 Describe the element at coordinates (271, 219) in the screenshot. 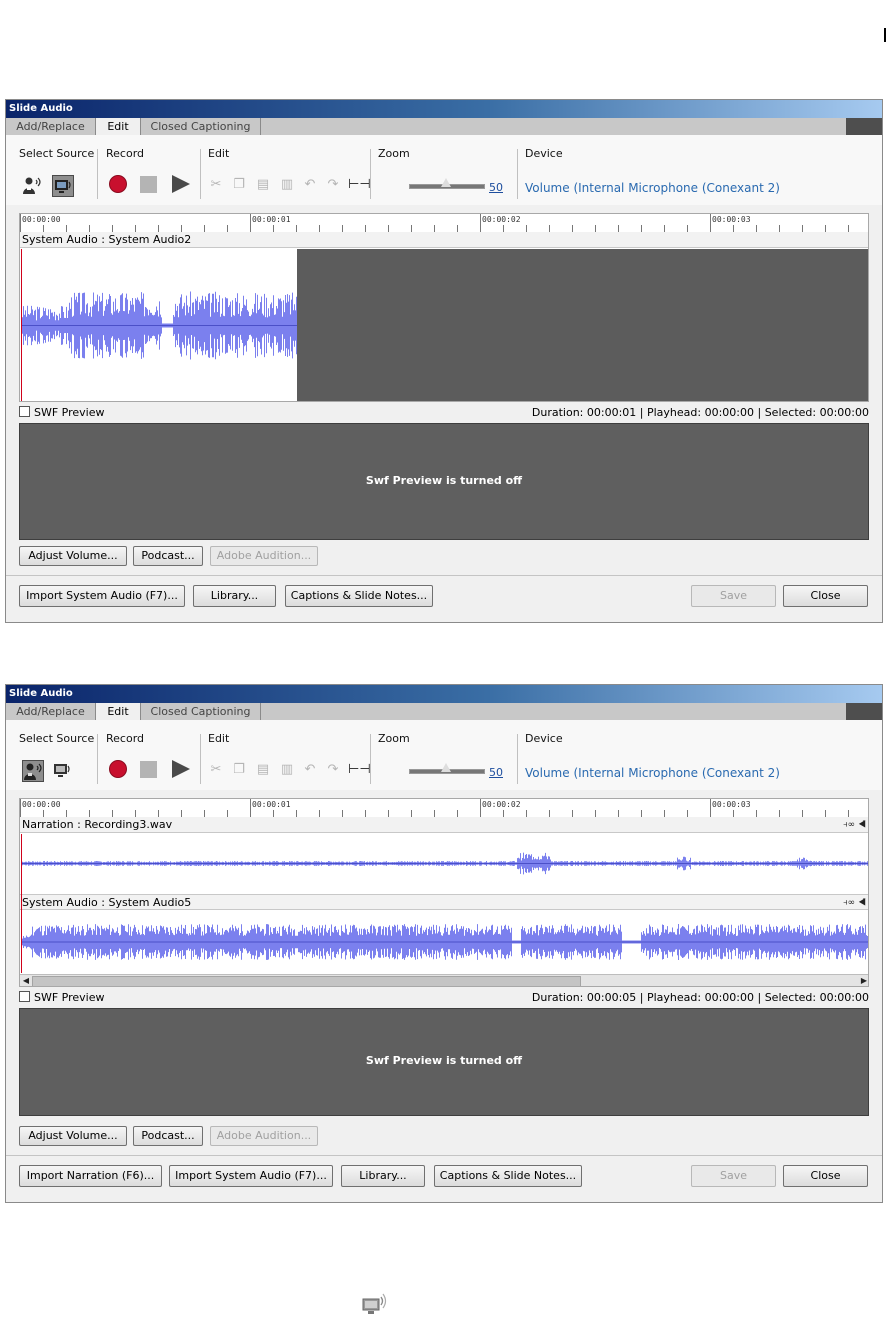

I see `ruler-label: 00:00:01` at that location.